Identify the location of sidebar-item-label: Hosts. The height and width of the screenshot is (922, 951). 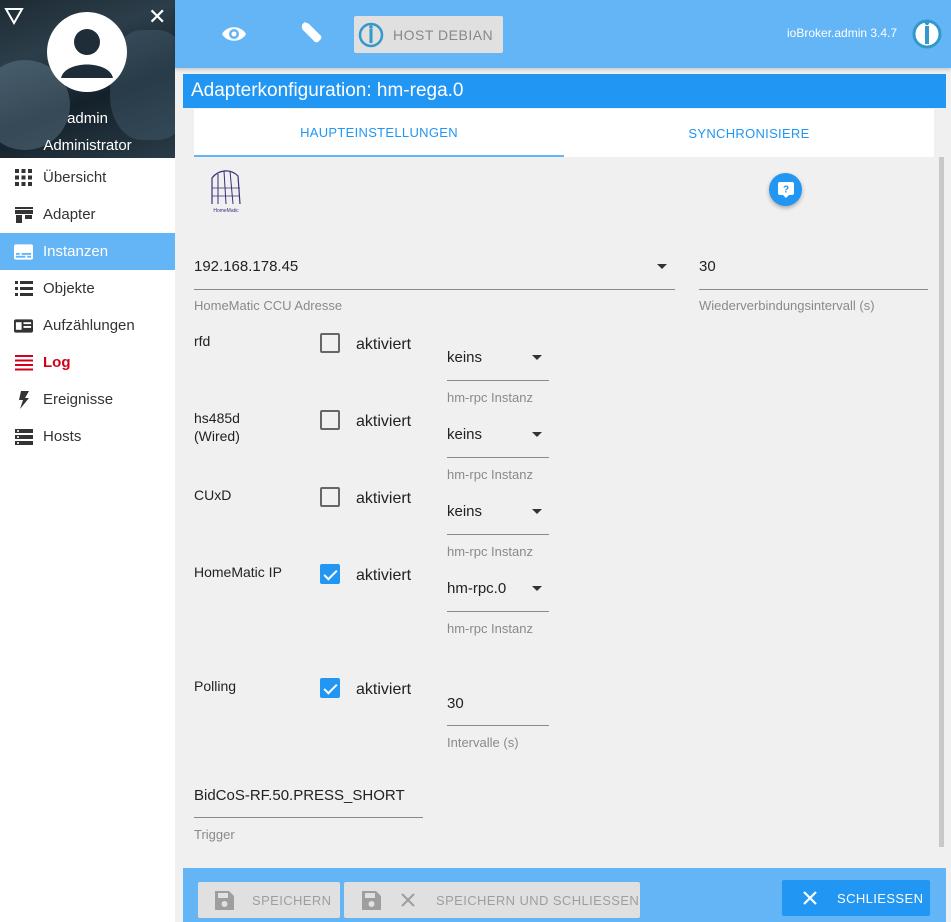
(62, 436).